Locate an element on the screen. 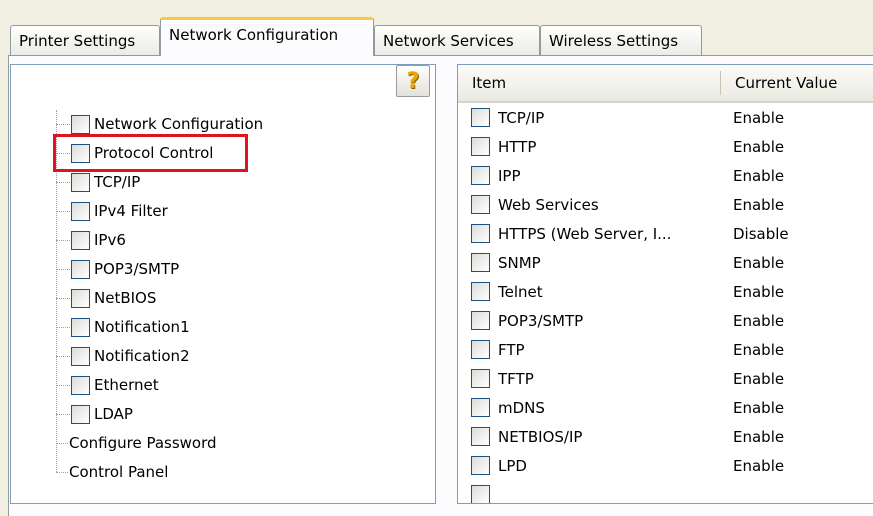 The height and width of the screenshot is (516, 873). tree-item: POP3/SMTP is located at coordinates (125, 269).